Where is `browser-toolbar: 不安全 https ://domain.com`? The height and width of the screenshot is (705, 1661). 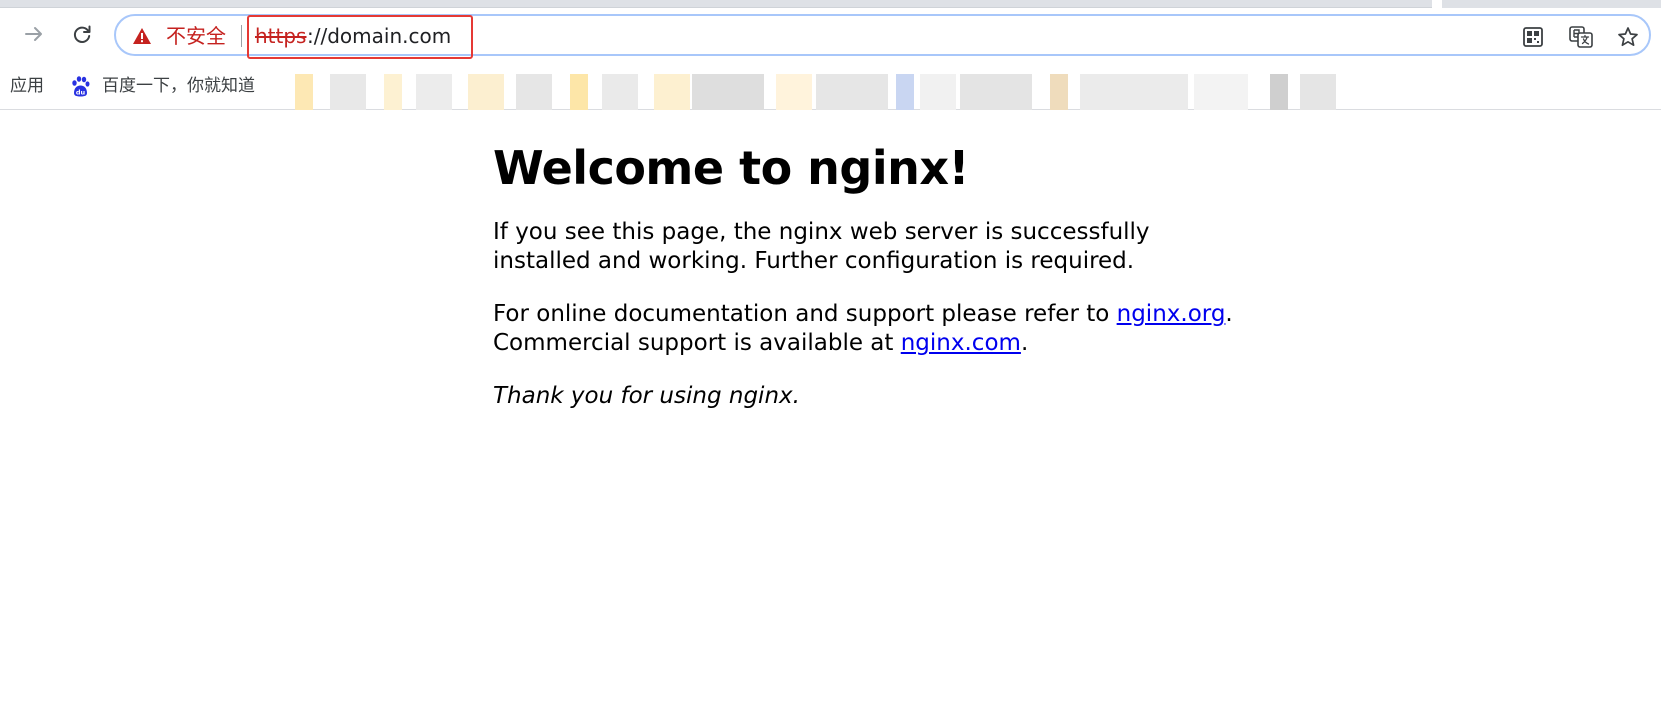
browser-toolbar: 不安全 https ://domain.com is located at coordinates (830, 36).